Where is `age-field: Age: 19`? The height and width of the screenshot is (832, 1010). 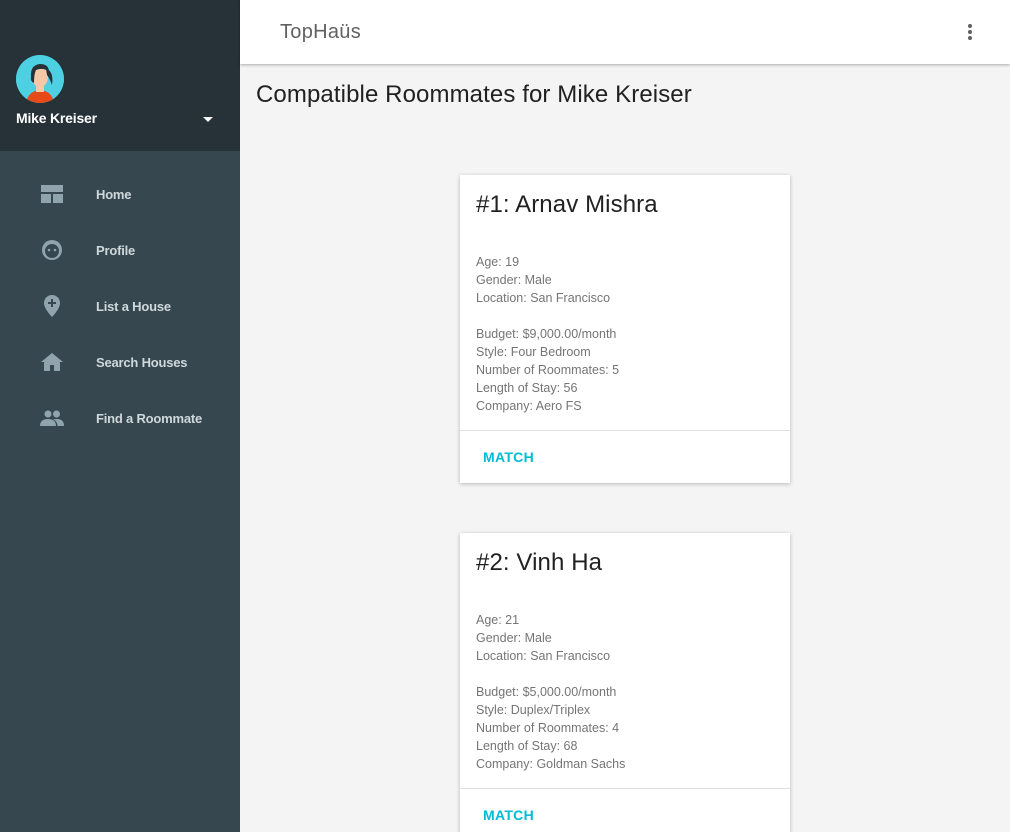 age-field: Age: 19 is located at coordinates (498, 262).